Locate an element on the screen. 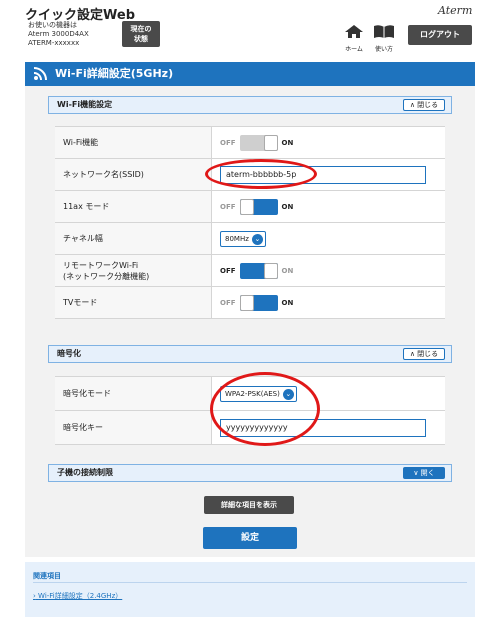 This screenshot has width=500, height=631. channel-width-value: 80MHz is located at coordinates (237, 238).